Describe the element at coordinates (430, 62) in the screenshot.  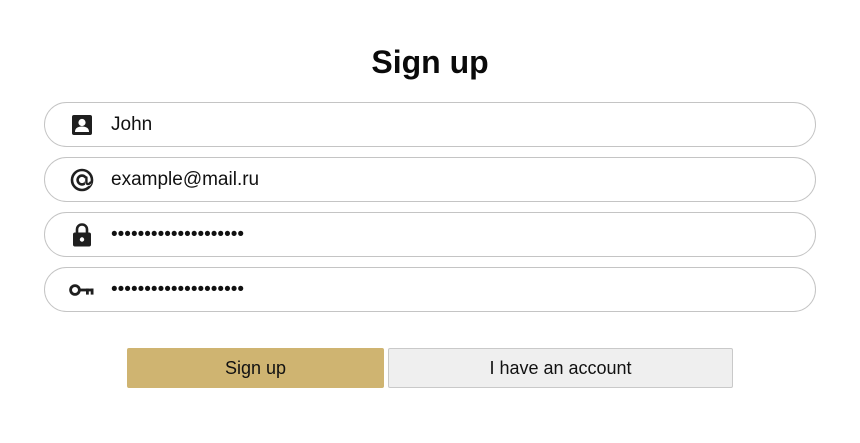
I see `page-title: Sign up` at that location.